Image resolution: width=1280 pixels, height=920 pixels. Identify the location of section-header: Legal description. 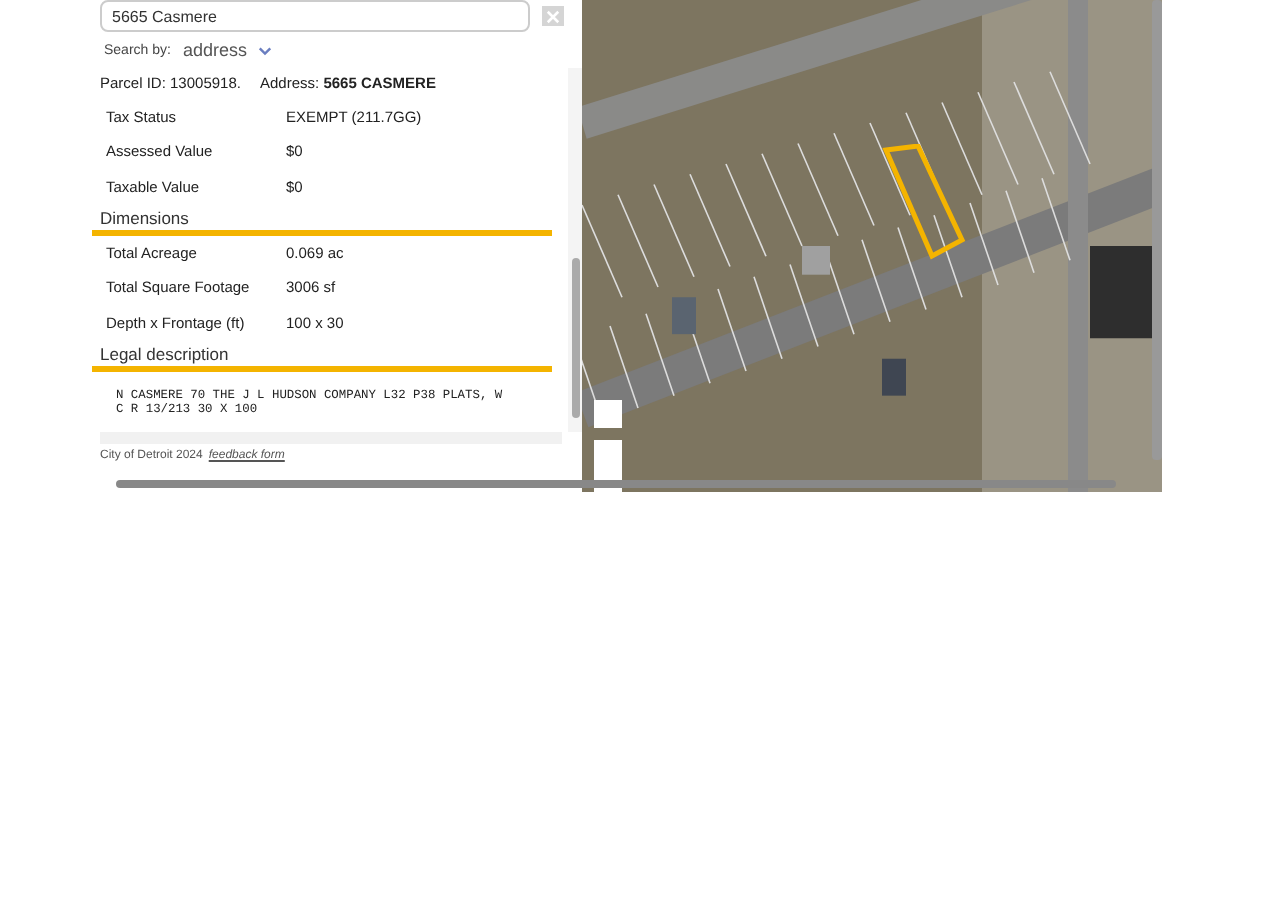
(322, 356).